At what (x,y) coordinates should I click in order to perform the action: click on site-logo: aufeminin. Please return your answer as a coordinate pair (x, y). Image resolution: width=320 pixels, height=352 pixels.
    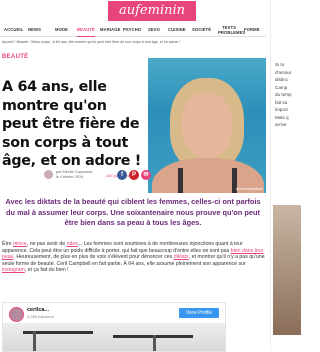
    Looking at the image, I should click on (152, 11).